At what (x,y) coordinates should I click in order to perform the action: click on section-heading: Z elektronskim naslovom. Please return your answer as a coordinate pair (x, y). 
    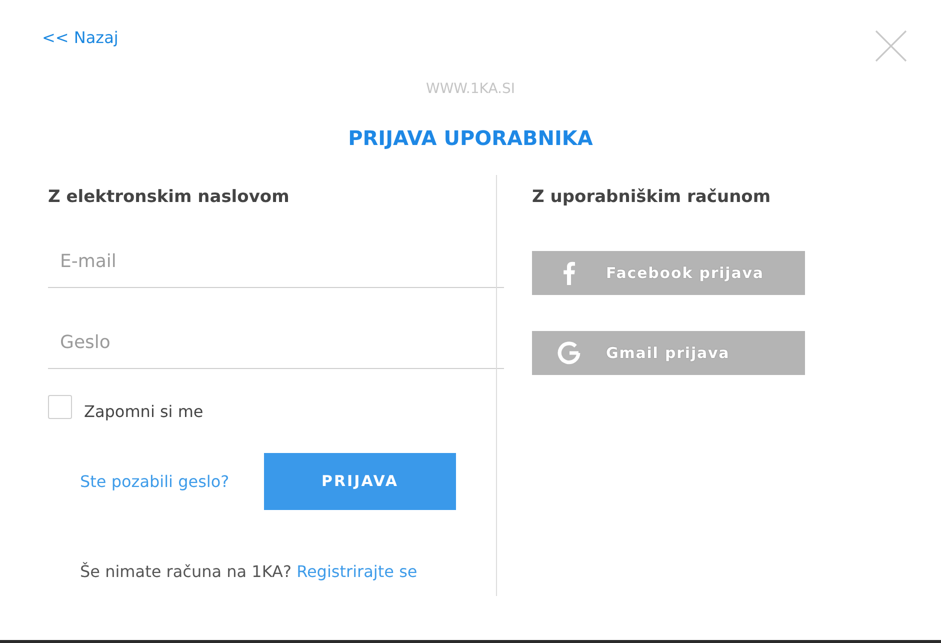
    Looking at the image, I should click on (169, 197).